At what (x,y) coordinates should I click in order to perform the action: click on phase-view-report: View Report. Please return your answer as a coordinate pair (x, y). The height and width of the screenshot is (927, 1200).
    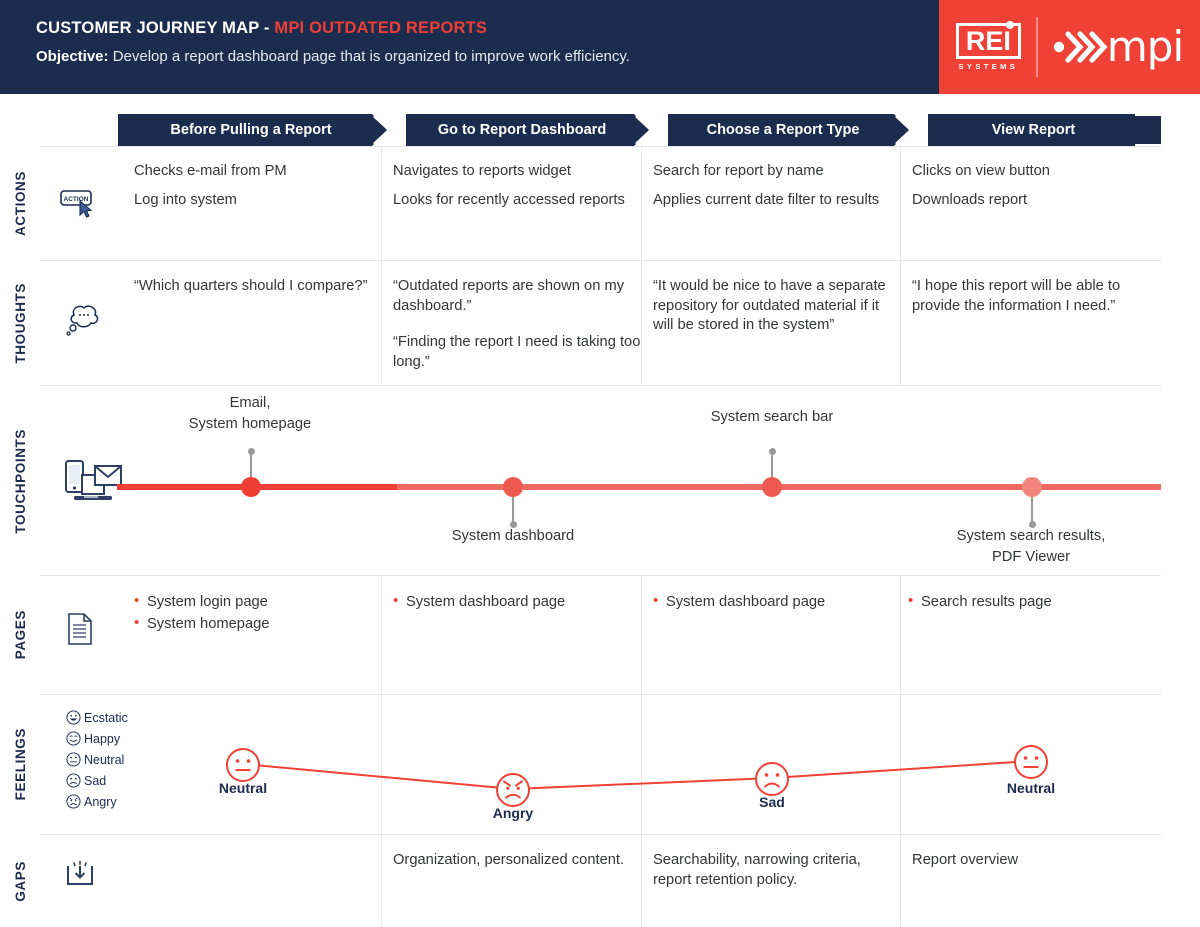
    Looking at the image, I should click on (1040, 130).